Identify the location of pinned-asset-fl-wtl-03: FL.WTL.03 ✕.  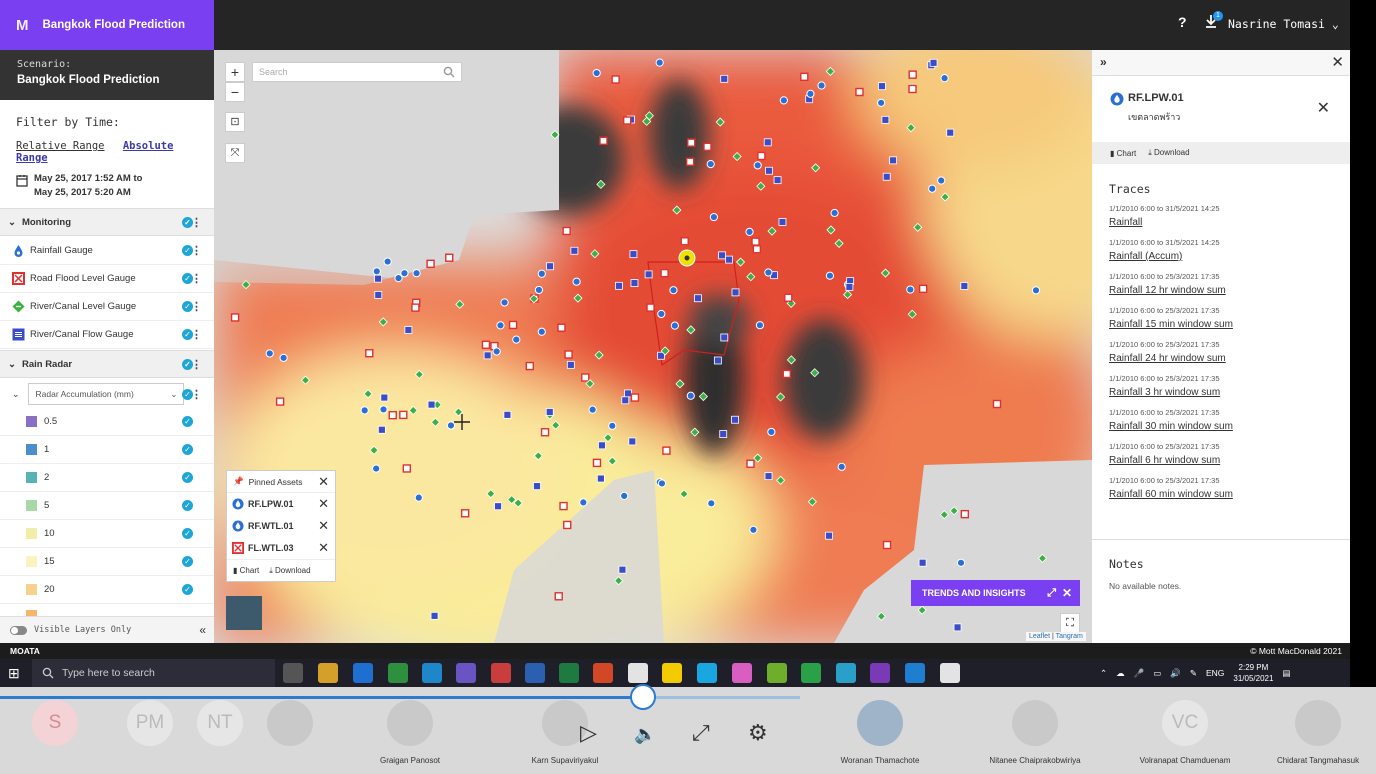
(281, 548).